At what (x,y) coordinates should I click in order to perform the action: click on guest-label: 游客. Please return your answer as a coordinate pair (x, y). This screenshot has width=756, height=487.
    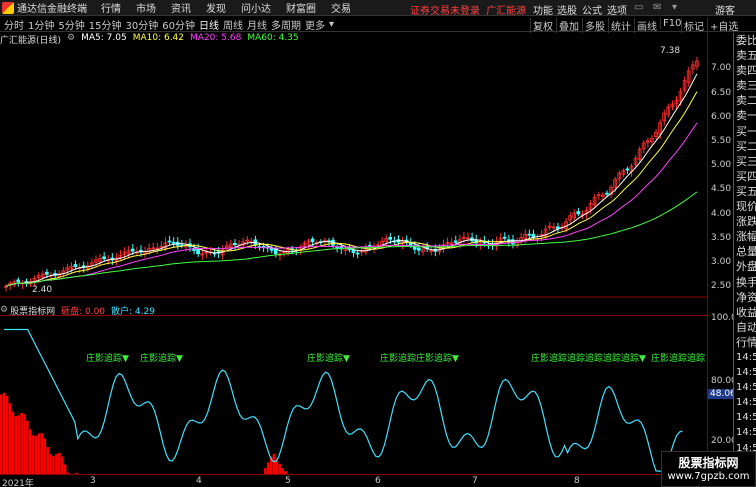
    Looking at the image, I should click on (725, 9).